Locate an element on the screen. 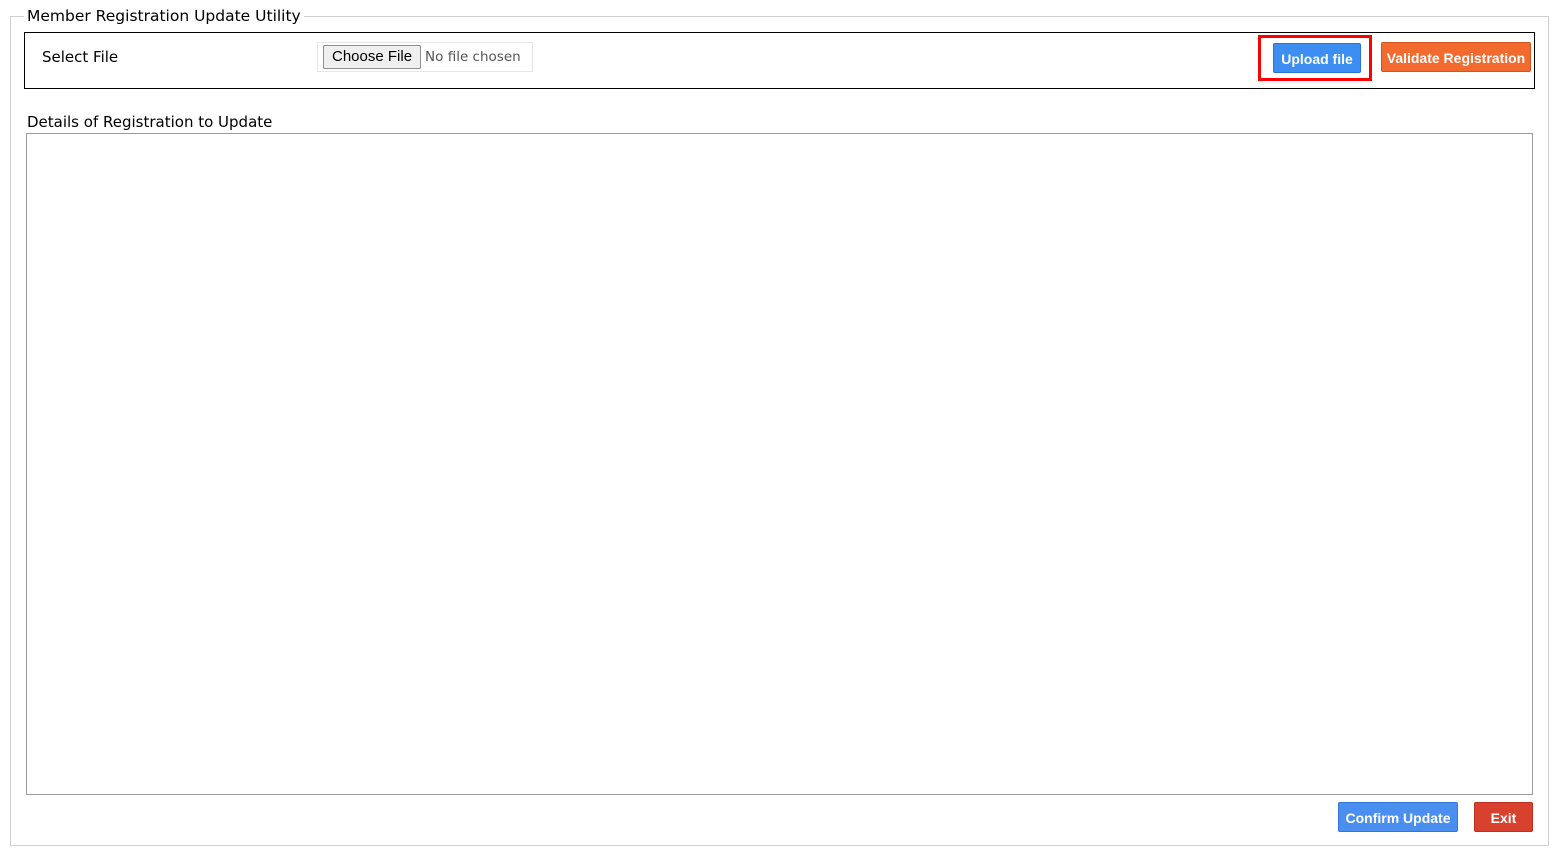 This screenshot has height=854, width=1554. select-file-label: Select File is located at coordinates (80, 57).